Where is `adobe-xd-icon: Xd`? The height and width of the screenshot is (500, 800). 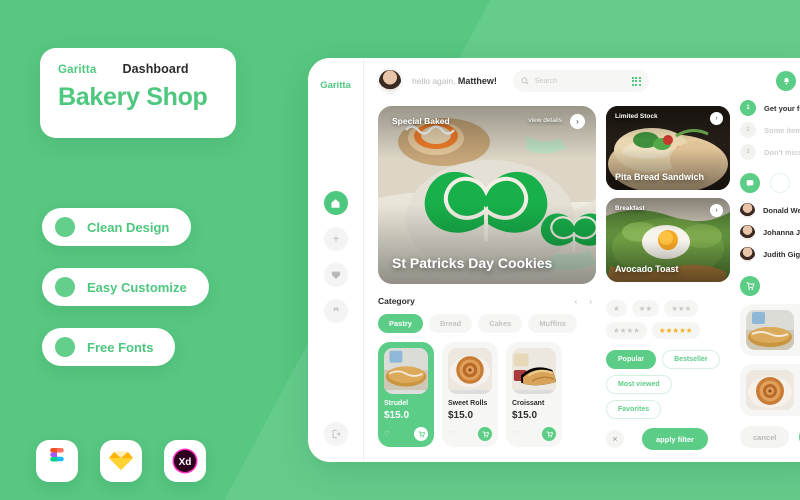
adobe-xd-icon: Xd is located at coordinates (185, 461).